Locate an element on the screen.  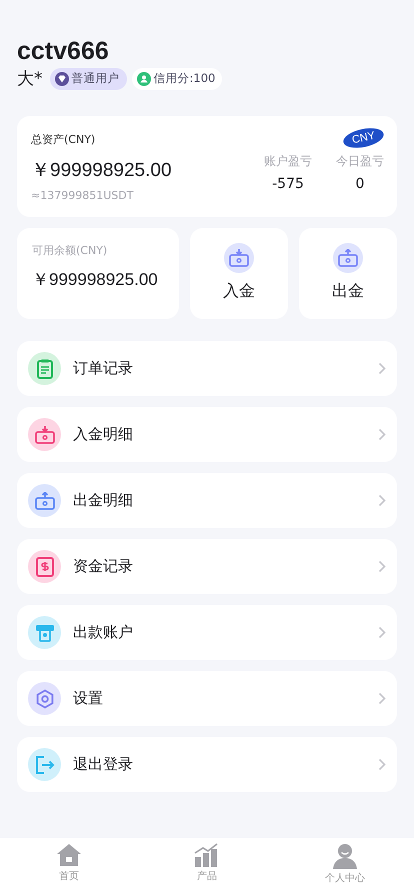
total-assets-label: 总资产(CNY) is located at coordinates (63, 139).